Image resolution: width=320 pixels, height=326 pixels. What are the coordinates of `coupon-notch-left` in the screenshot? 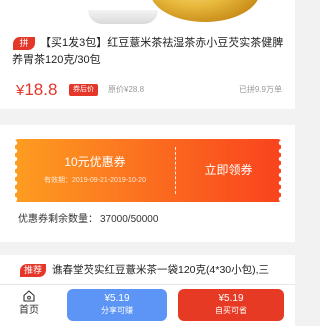 It's located at (17, 170).